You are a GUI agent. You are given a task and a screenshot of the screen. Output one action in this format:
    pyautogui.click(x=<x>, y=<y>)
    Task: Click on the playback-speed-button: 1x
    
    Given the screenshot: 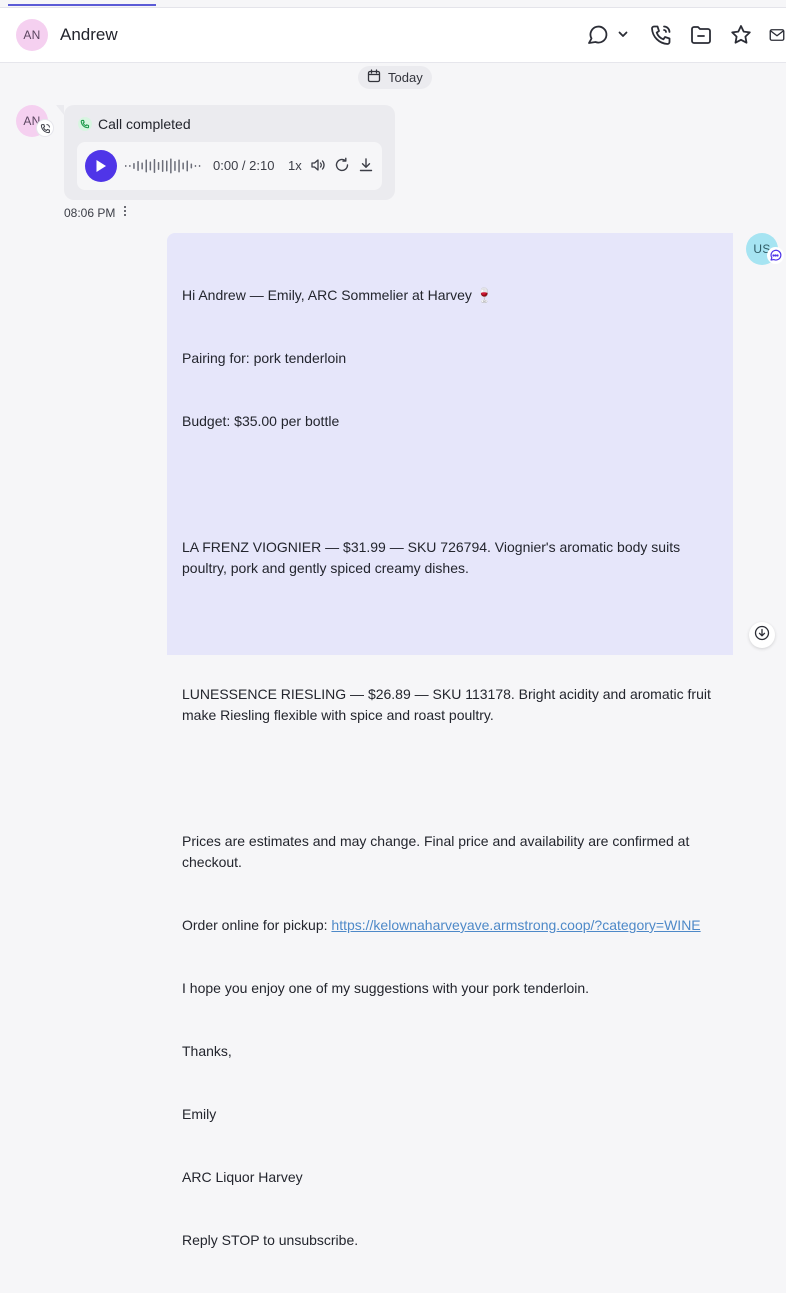 What is the action you would take?
    pyautogui.click(x=295, y=165)
    